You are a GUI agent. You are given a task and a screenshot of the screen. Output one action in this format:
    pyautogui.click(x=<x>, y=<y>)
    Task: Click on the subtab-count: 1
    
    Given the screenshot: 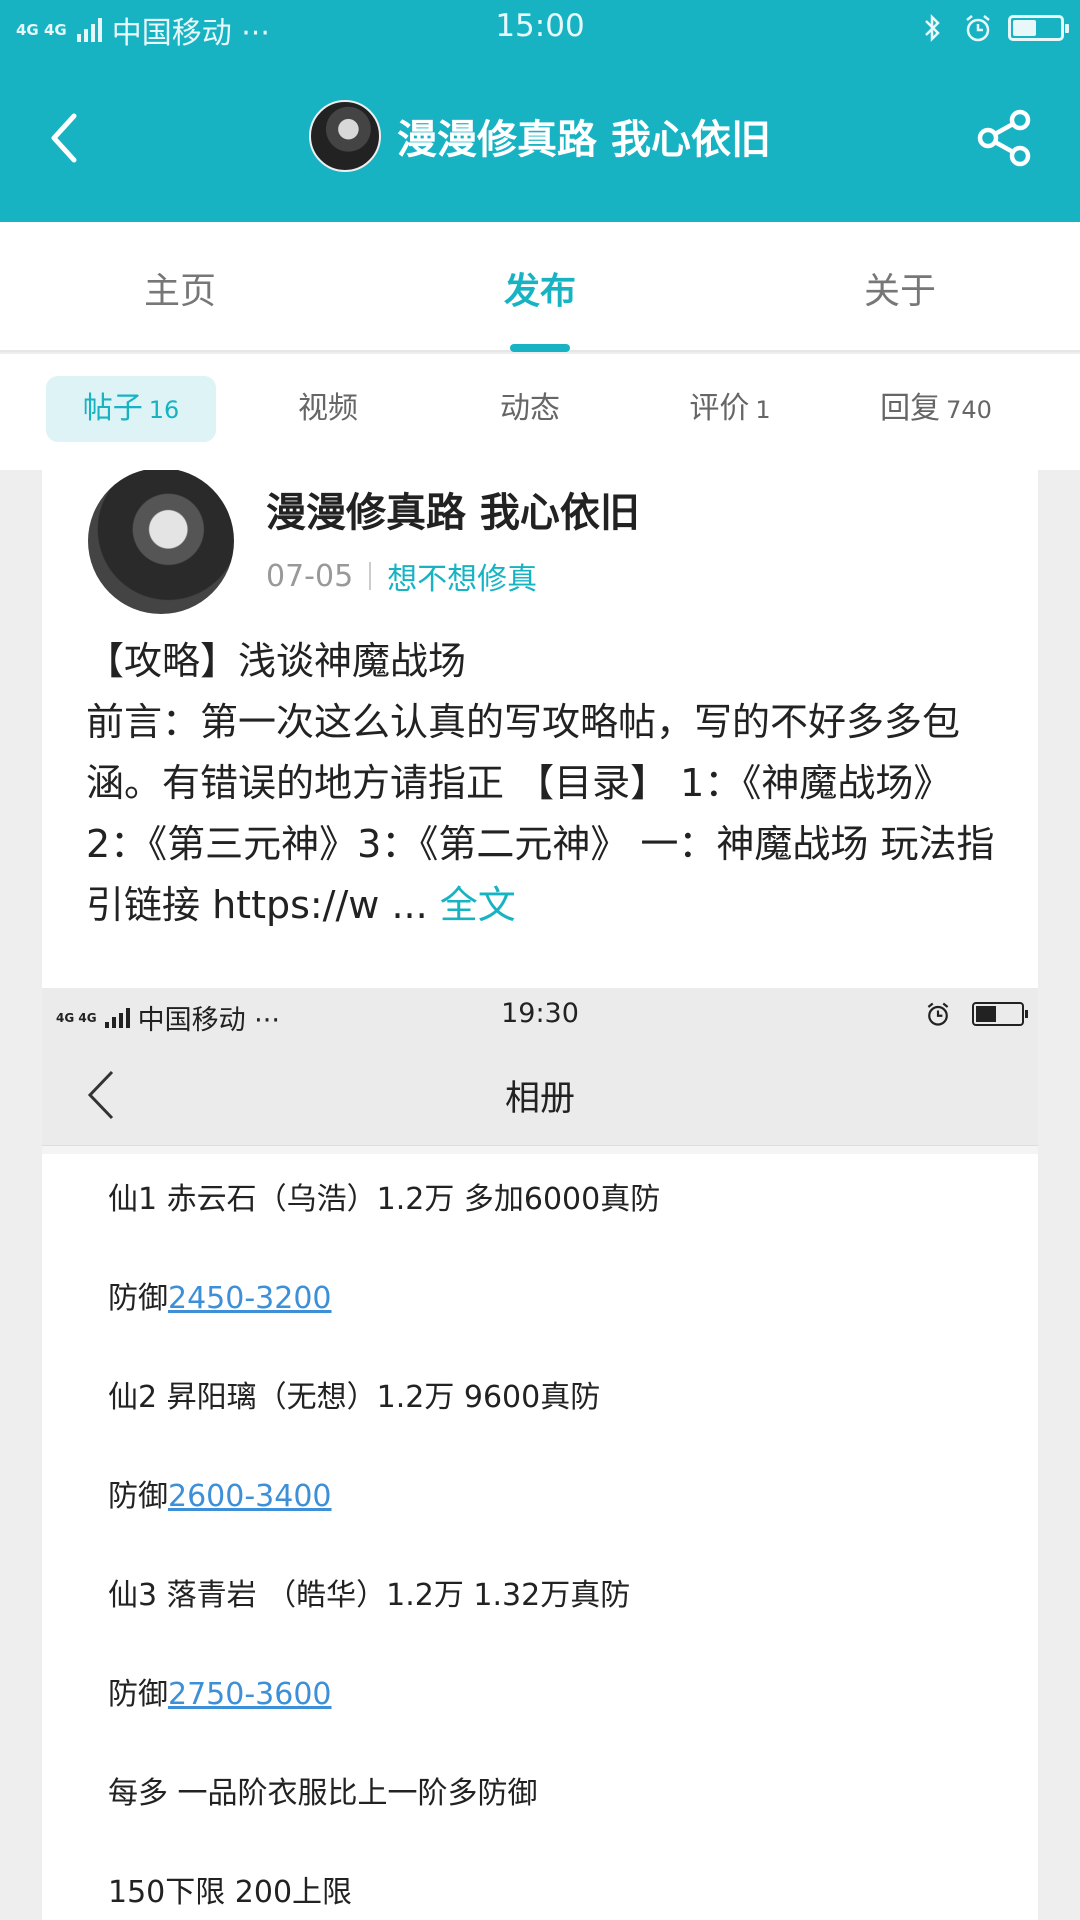 What is the action you would take?
    pyautogui.click(x=763, y=410)
    